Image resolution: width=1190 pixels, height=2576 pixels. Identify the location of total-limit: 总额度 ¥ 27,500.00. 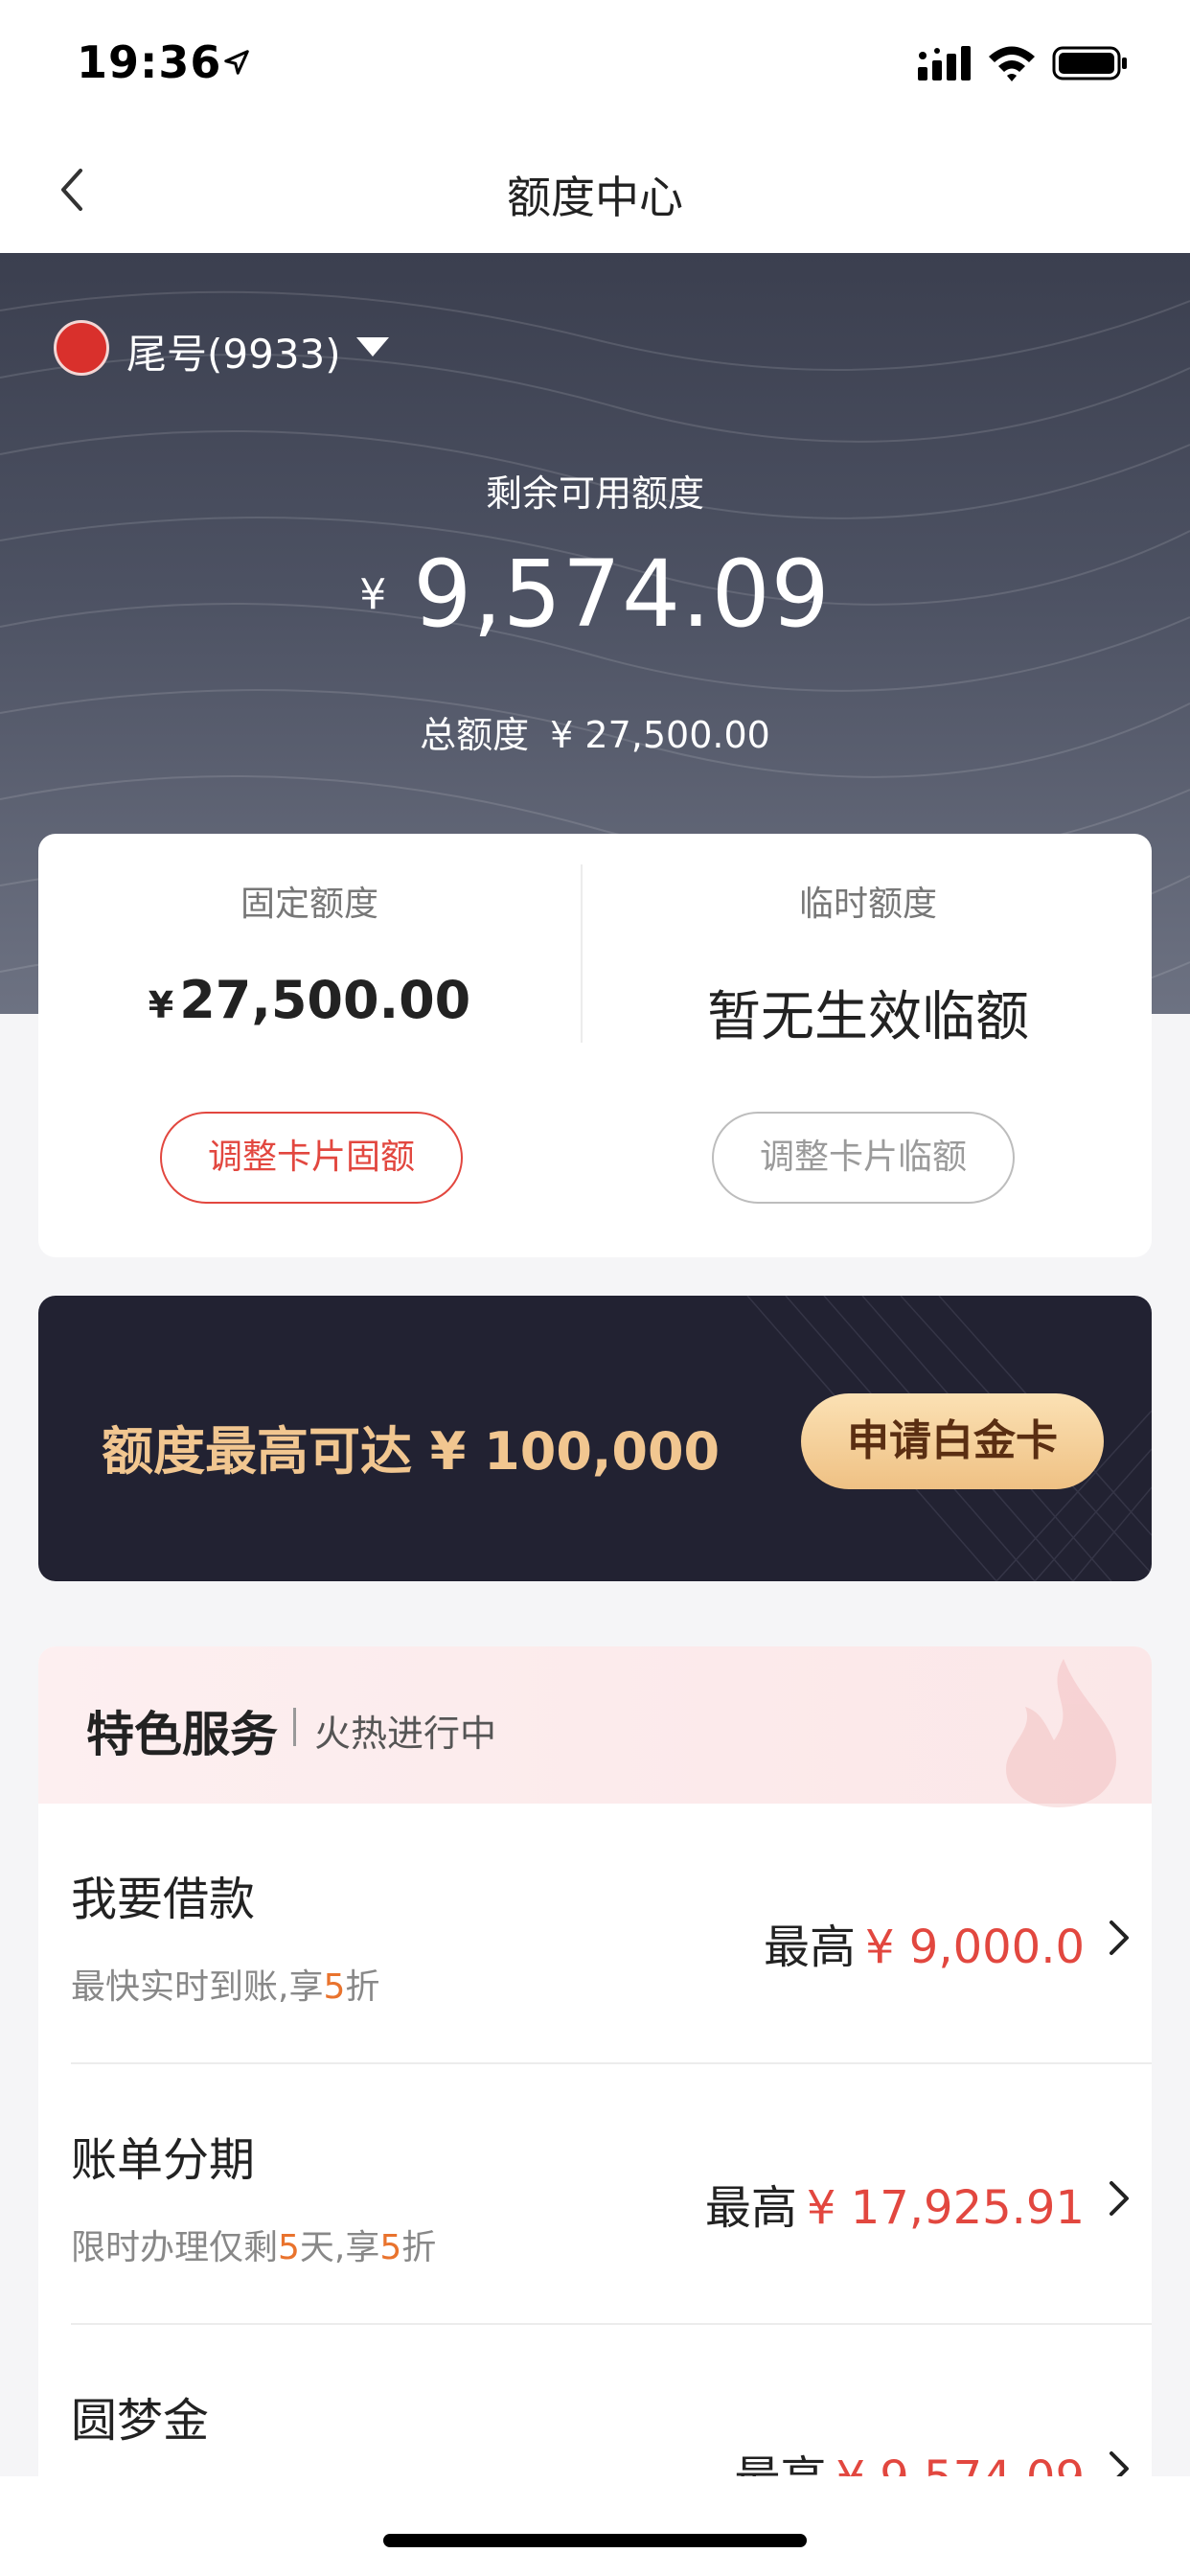
(595, 731).